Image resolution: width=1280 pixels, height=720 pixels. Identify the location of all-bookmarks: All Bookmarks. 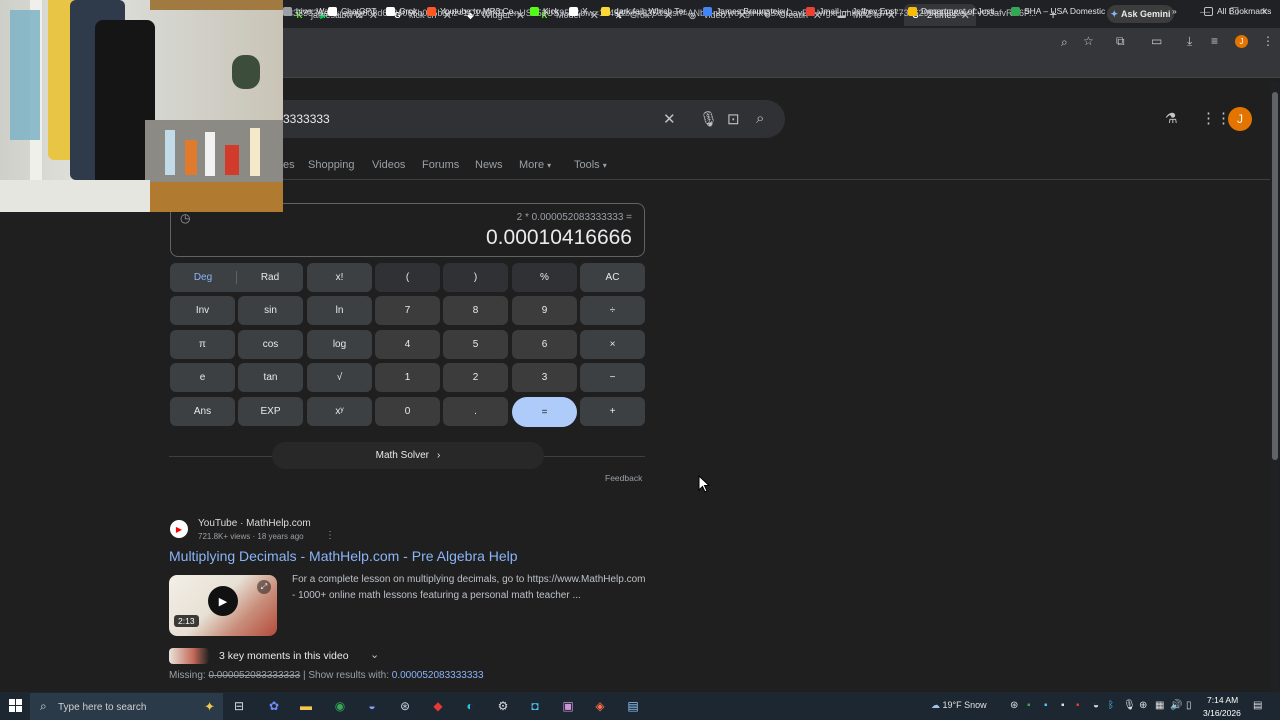
(1237, 11).